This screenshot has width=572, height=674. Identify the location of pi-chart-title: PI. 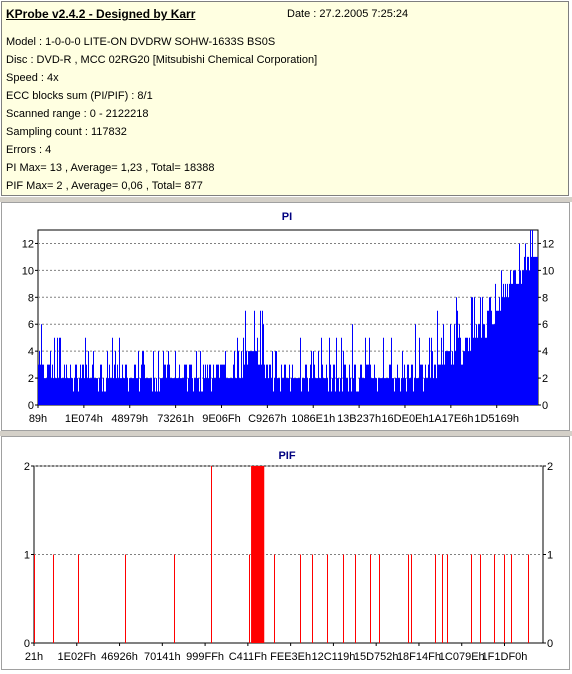
(287, 217).